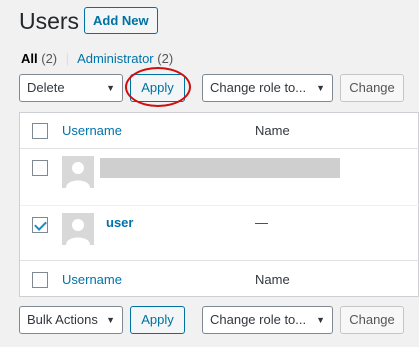 The image size is (419, 347). What do you see at coordinates (121, 20) in the screenshot?
I see `add-new-button: Add New` at bounding box center [121, 20].